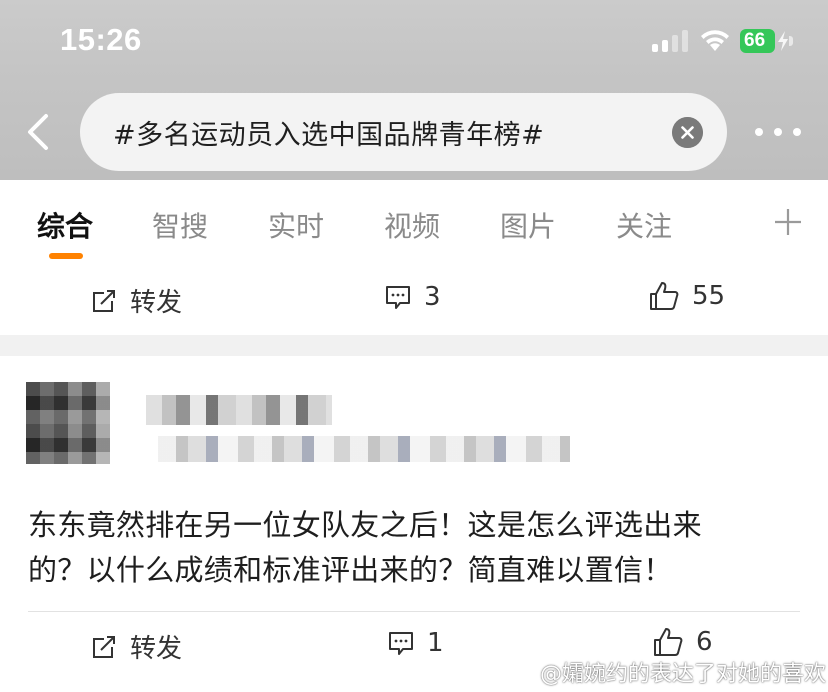  Describe the element at coordinates (329, 135) in the screenshot. I see `search-query-text: #多名运动员入选中国品牌青年榜#` at that location.